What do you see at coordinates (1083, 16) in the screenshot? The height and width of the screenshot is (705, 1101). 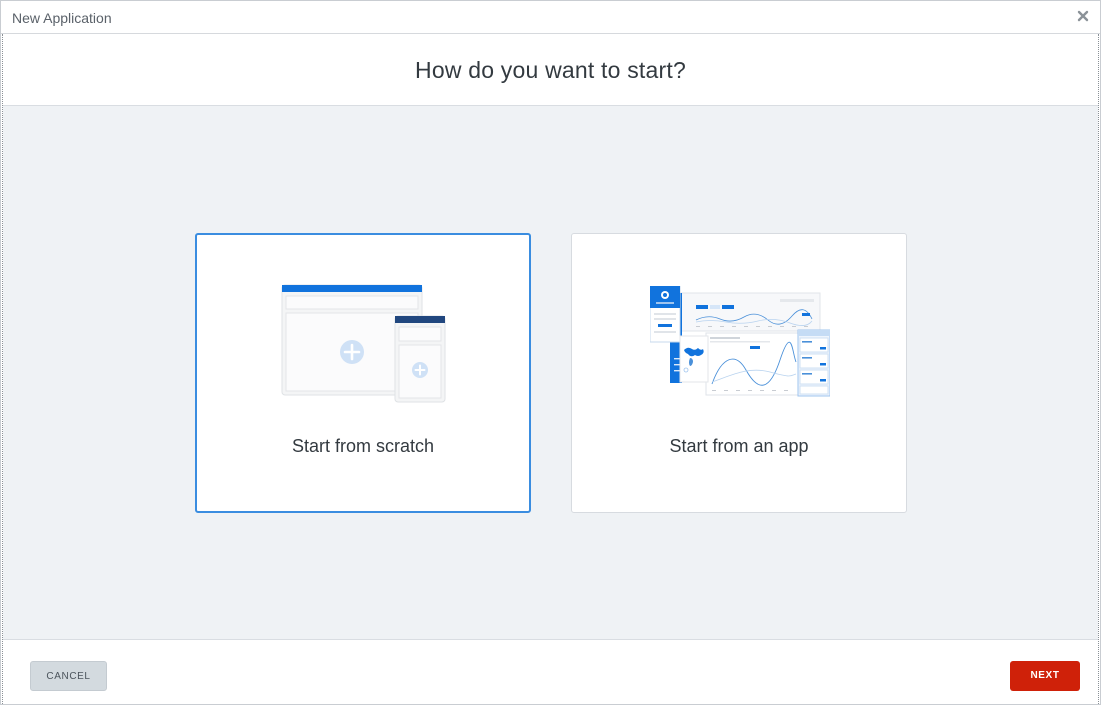 I see `close-icon` at bounding box center [1083, 16].